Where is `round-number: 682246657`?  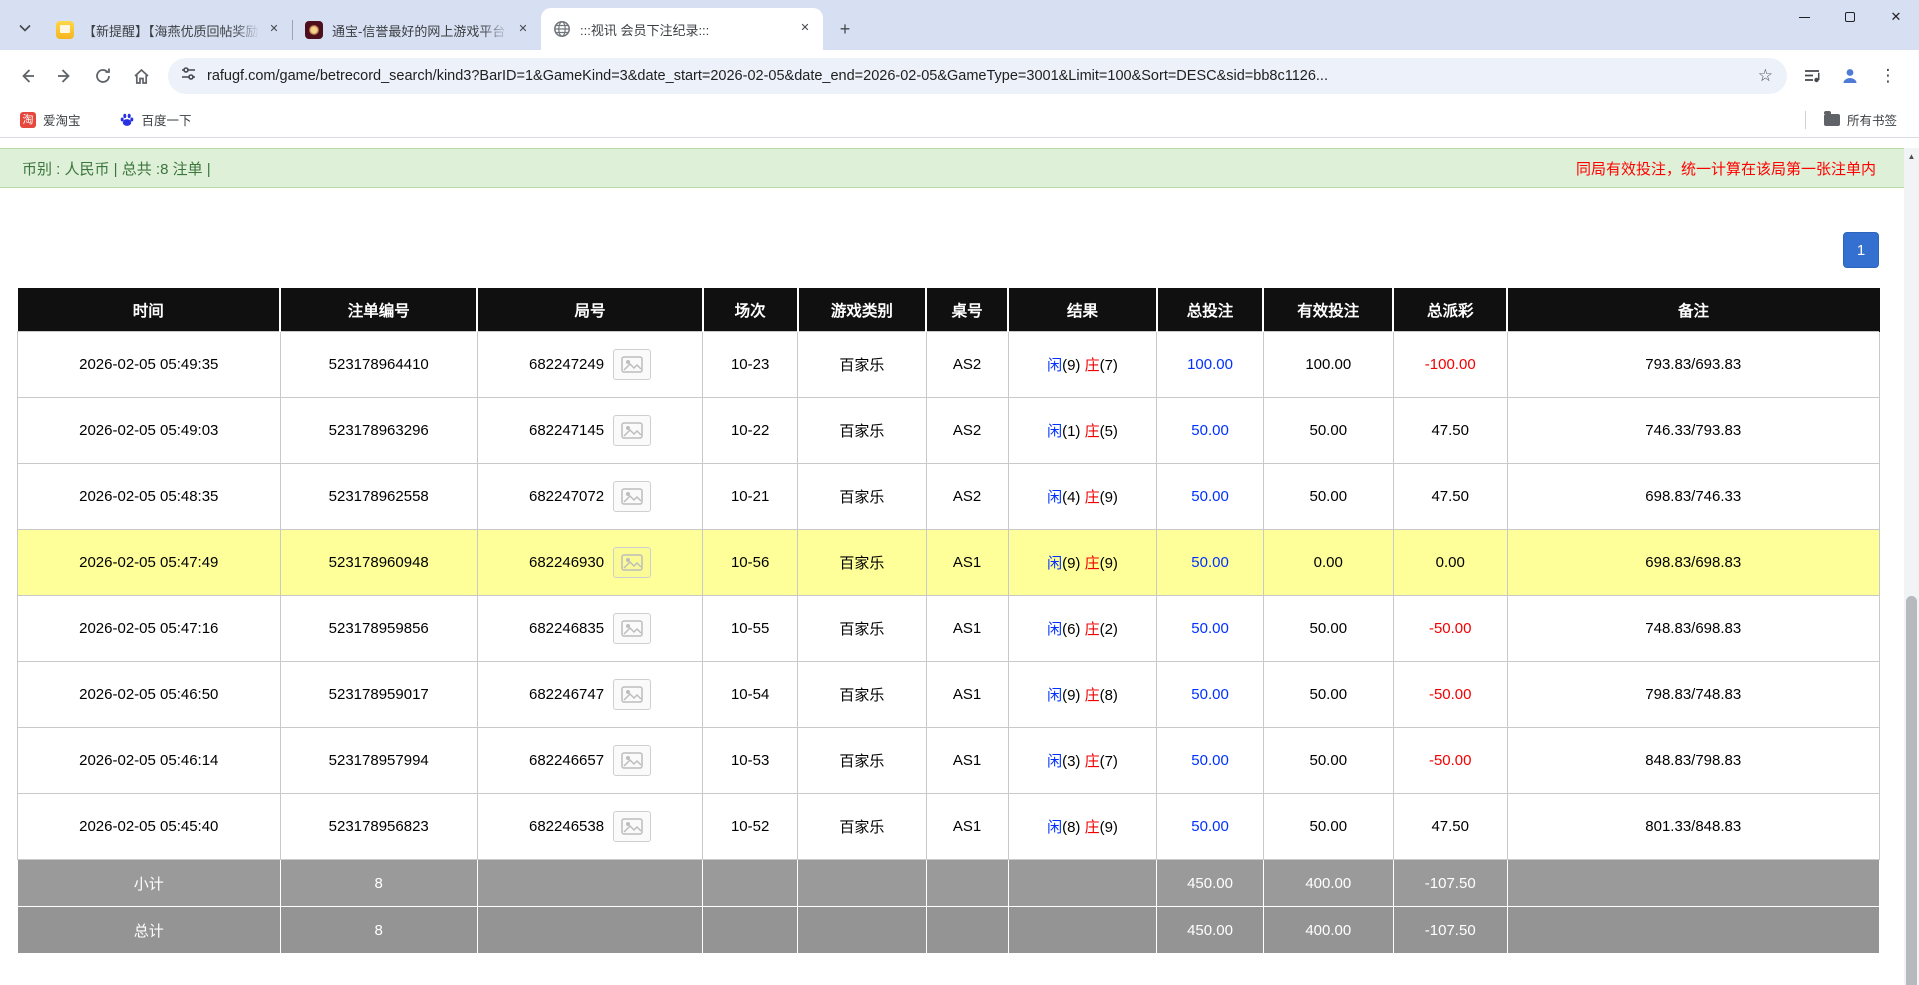
round-number: 682246657 is located at coordinates (566, 760).